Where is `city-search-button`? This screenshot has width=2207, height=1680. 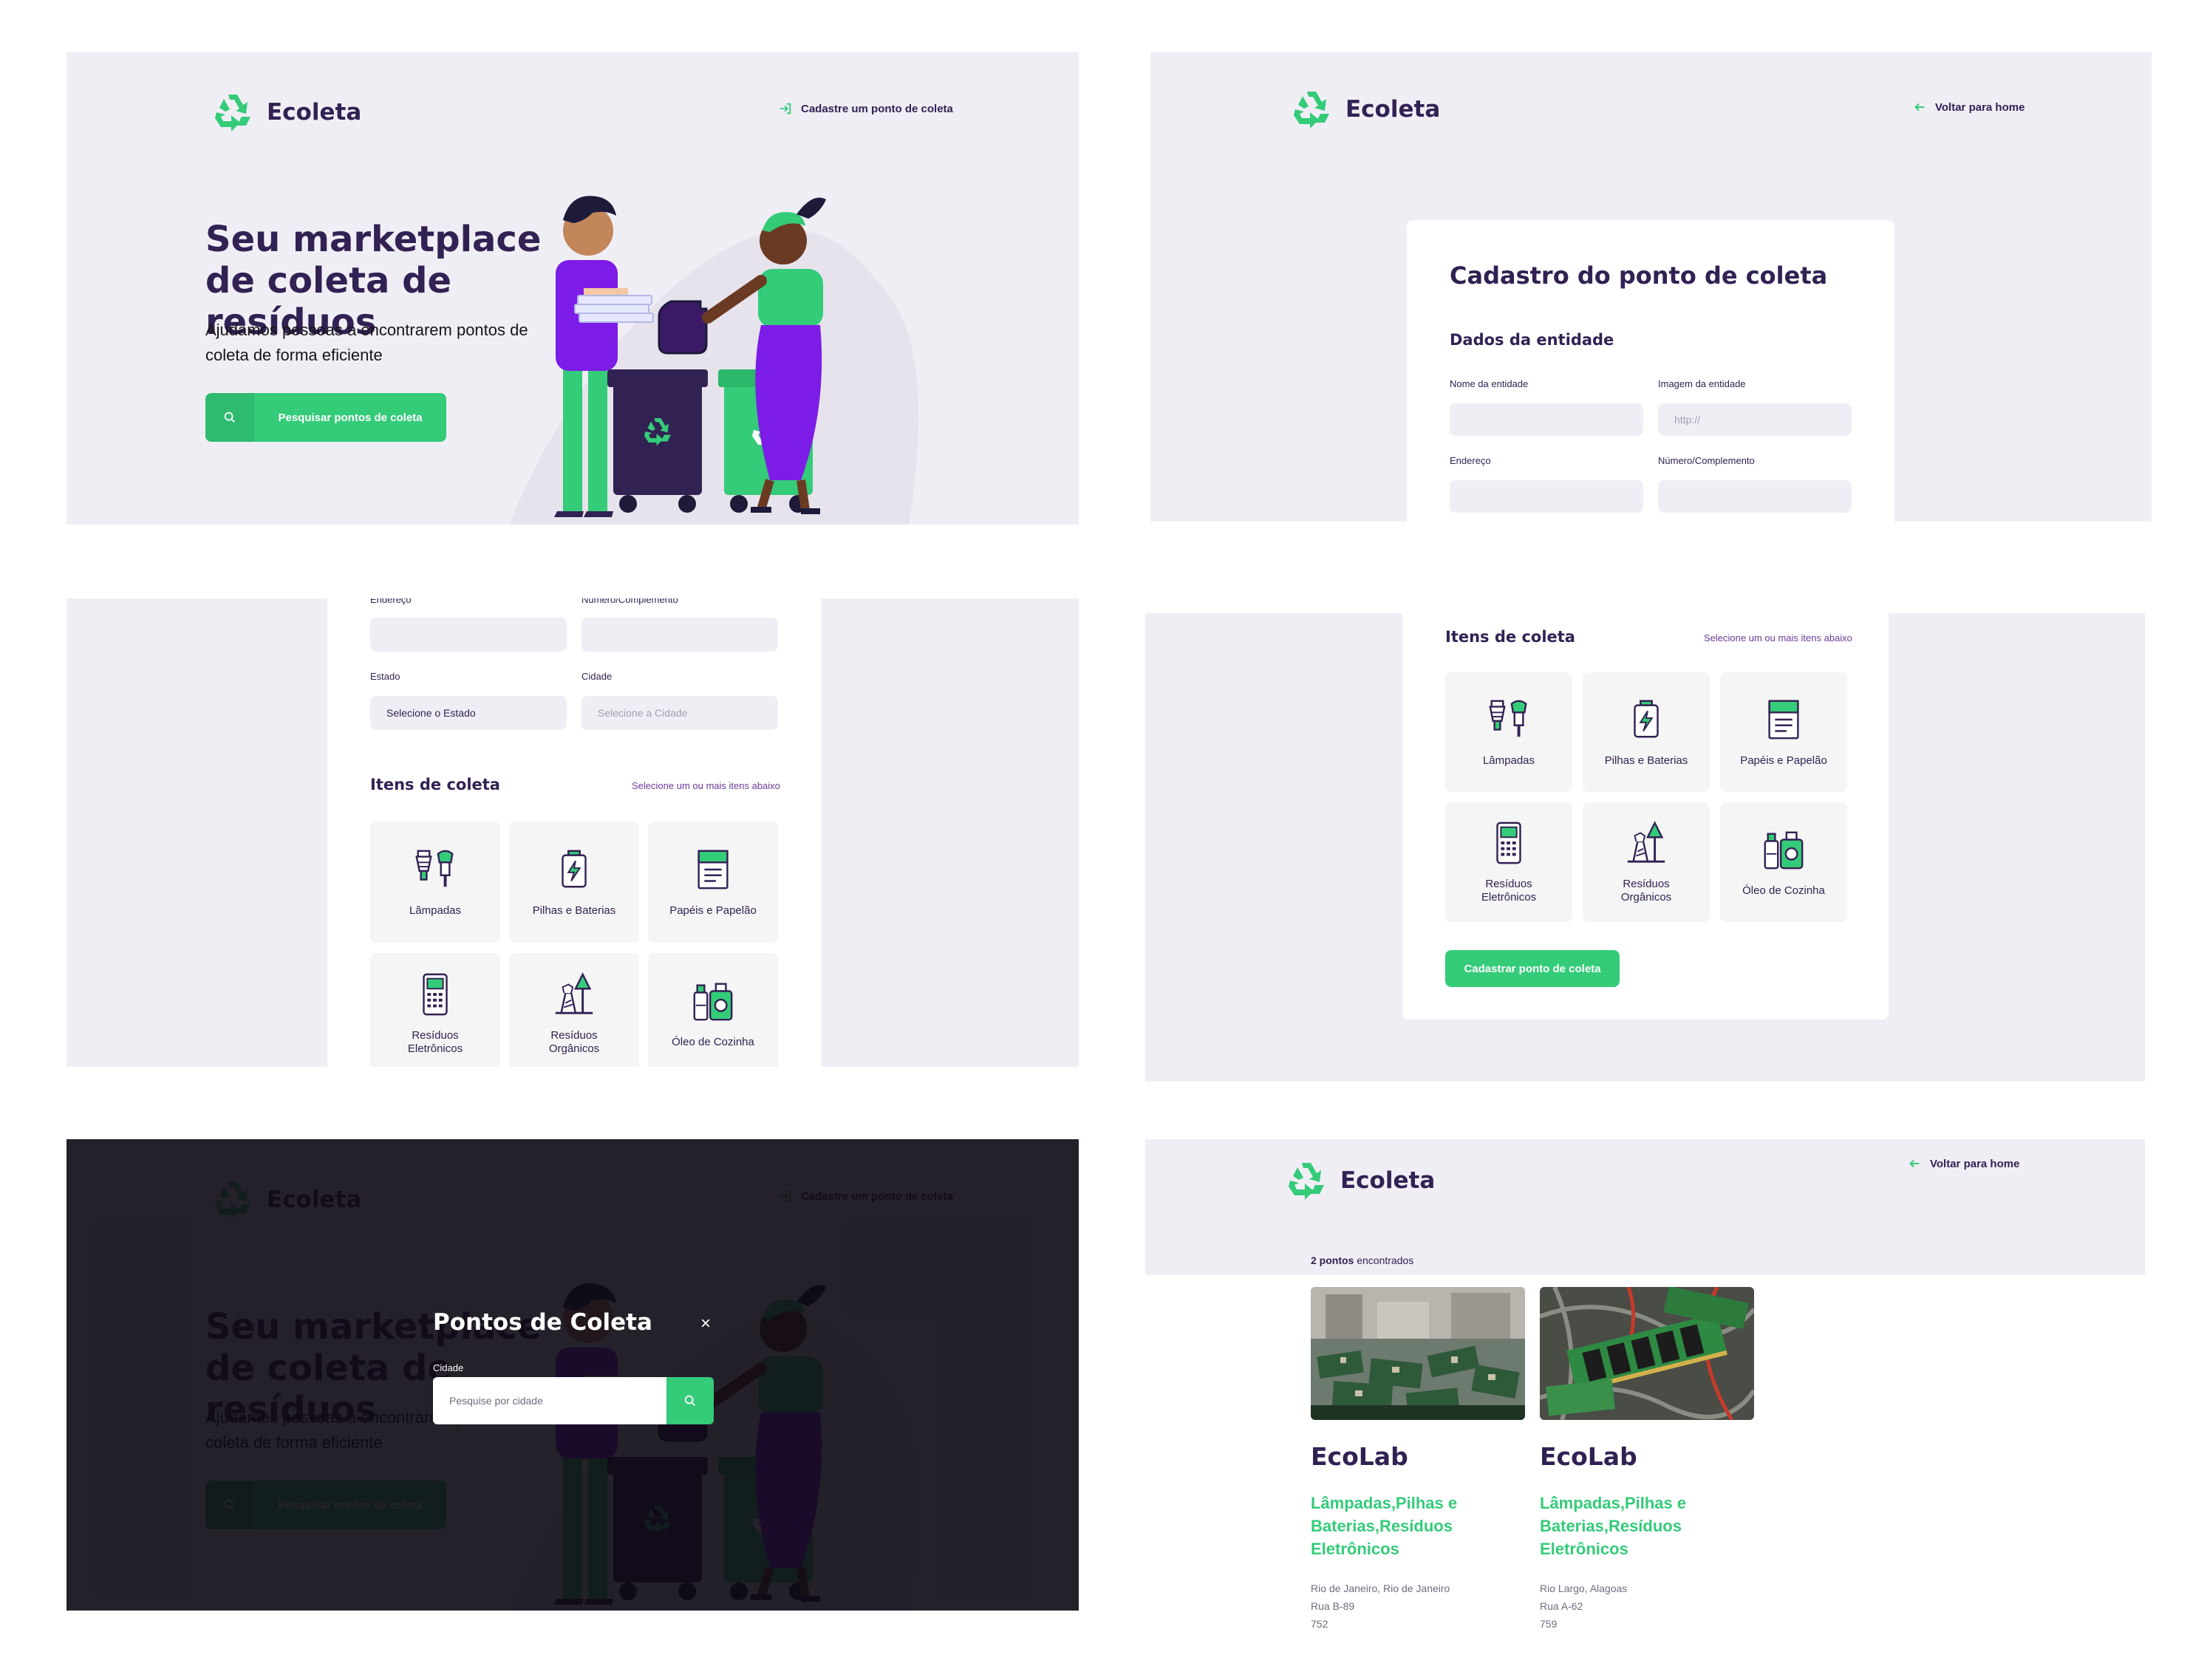
city-search-button is located at coordinates (690, 1400).